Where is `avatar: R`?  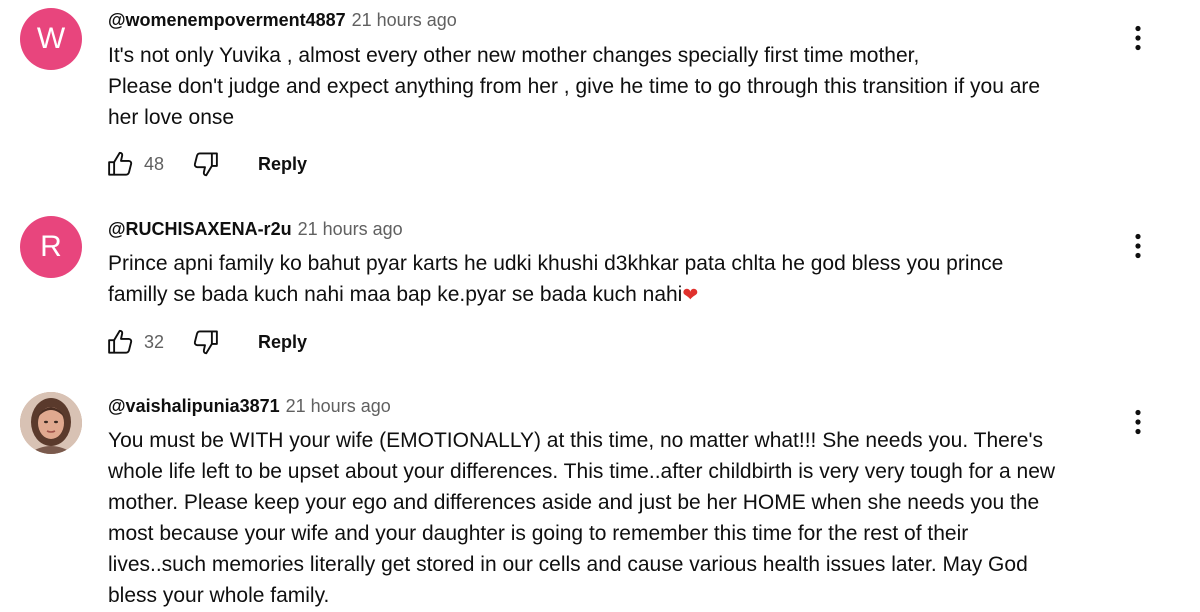 avatar: R is located at coordinates (51, 247).